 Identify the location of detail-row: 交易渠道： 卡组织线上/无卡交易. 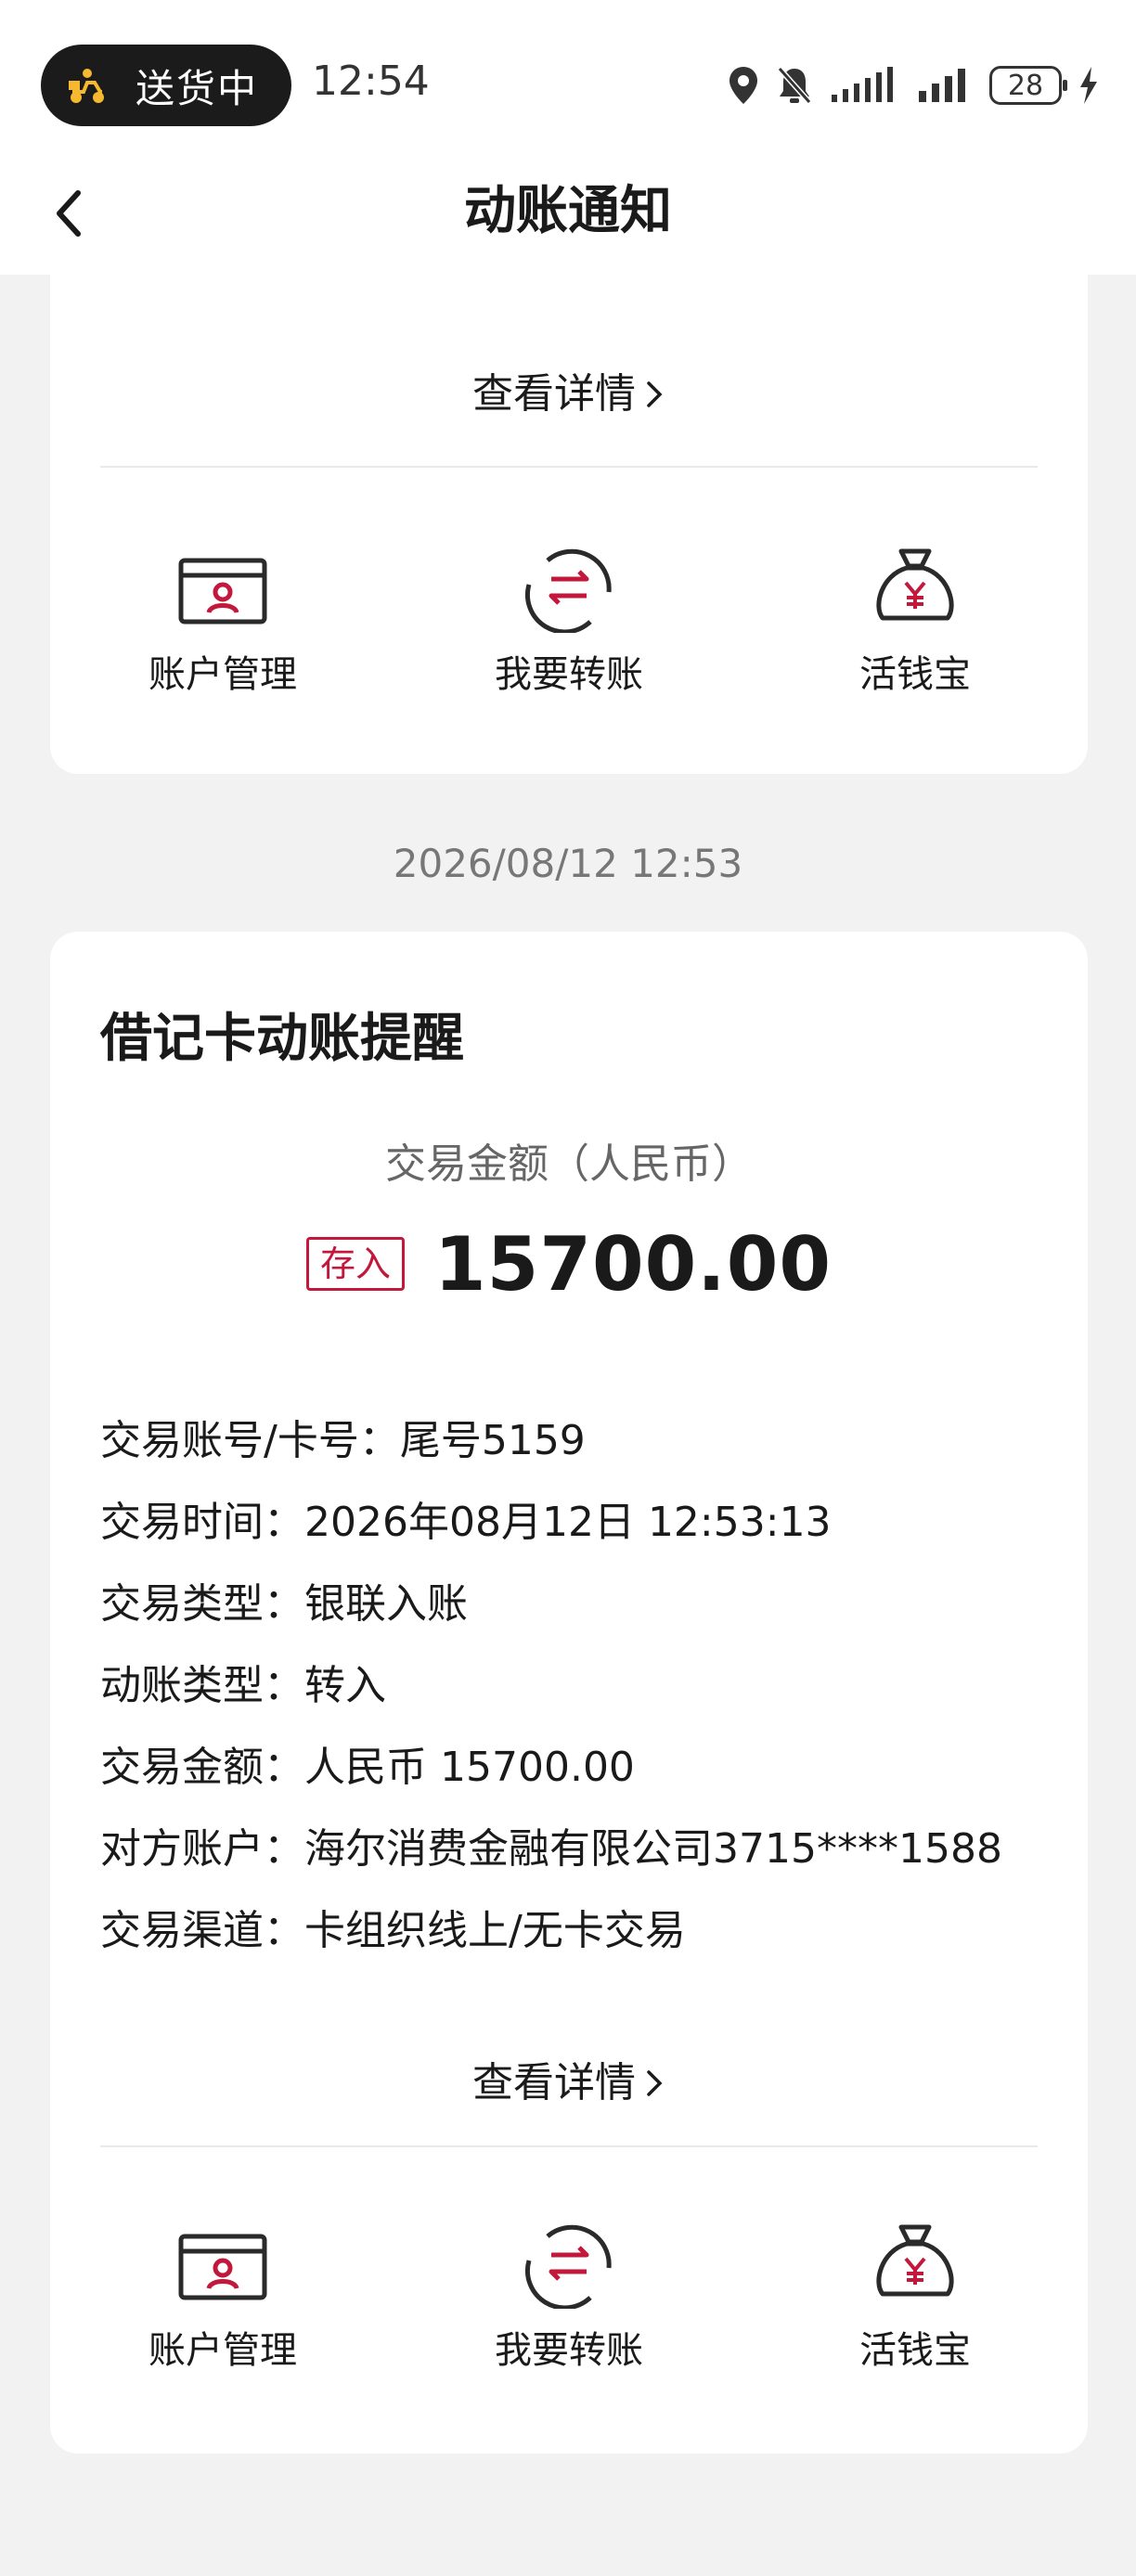
(582, 1926).